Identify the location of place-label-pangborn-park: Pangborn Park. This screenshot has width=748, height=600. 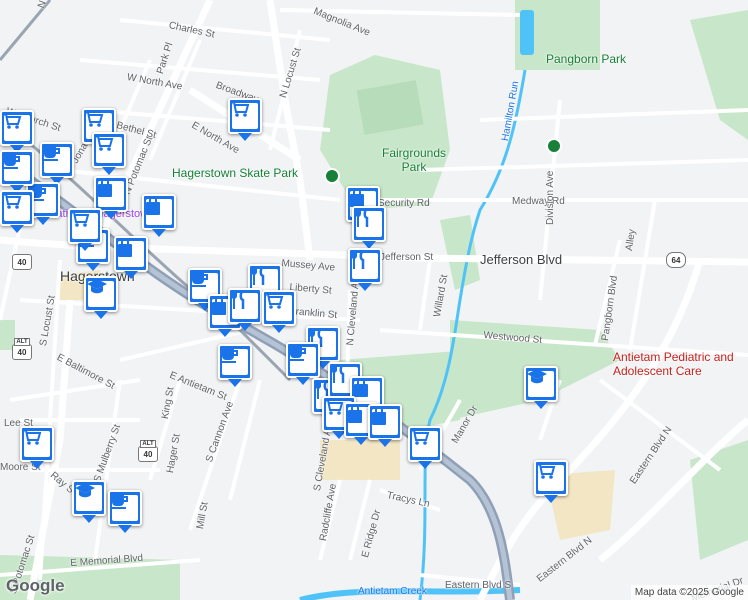
(586, 59).